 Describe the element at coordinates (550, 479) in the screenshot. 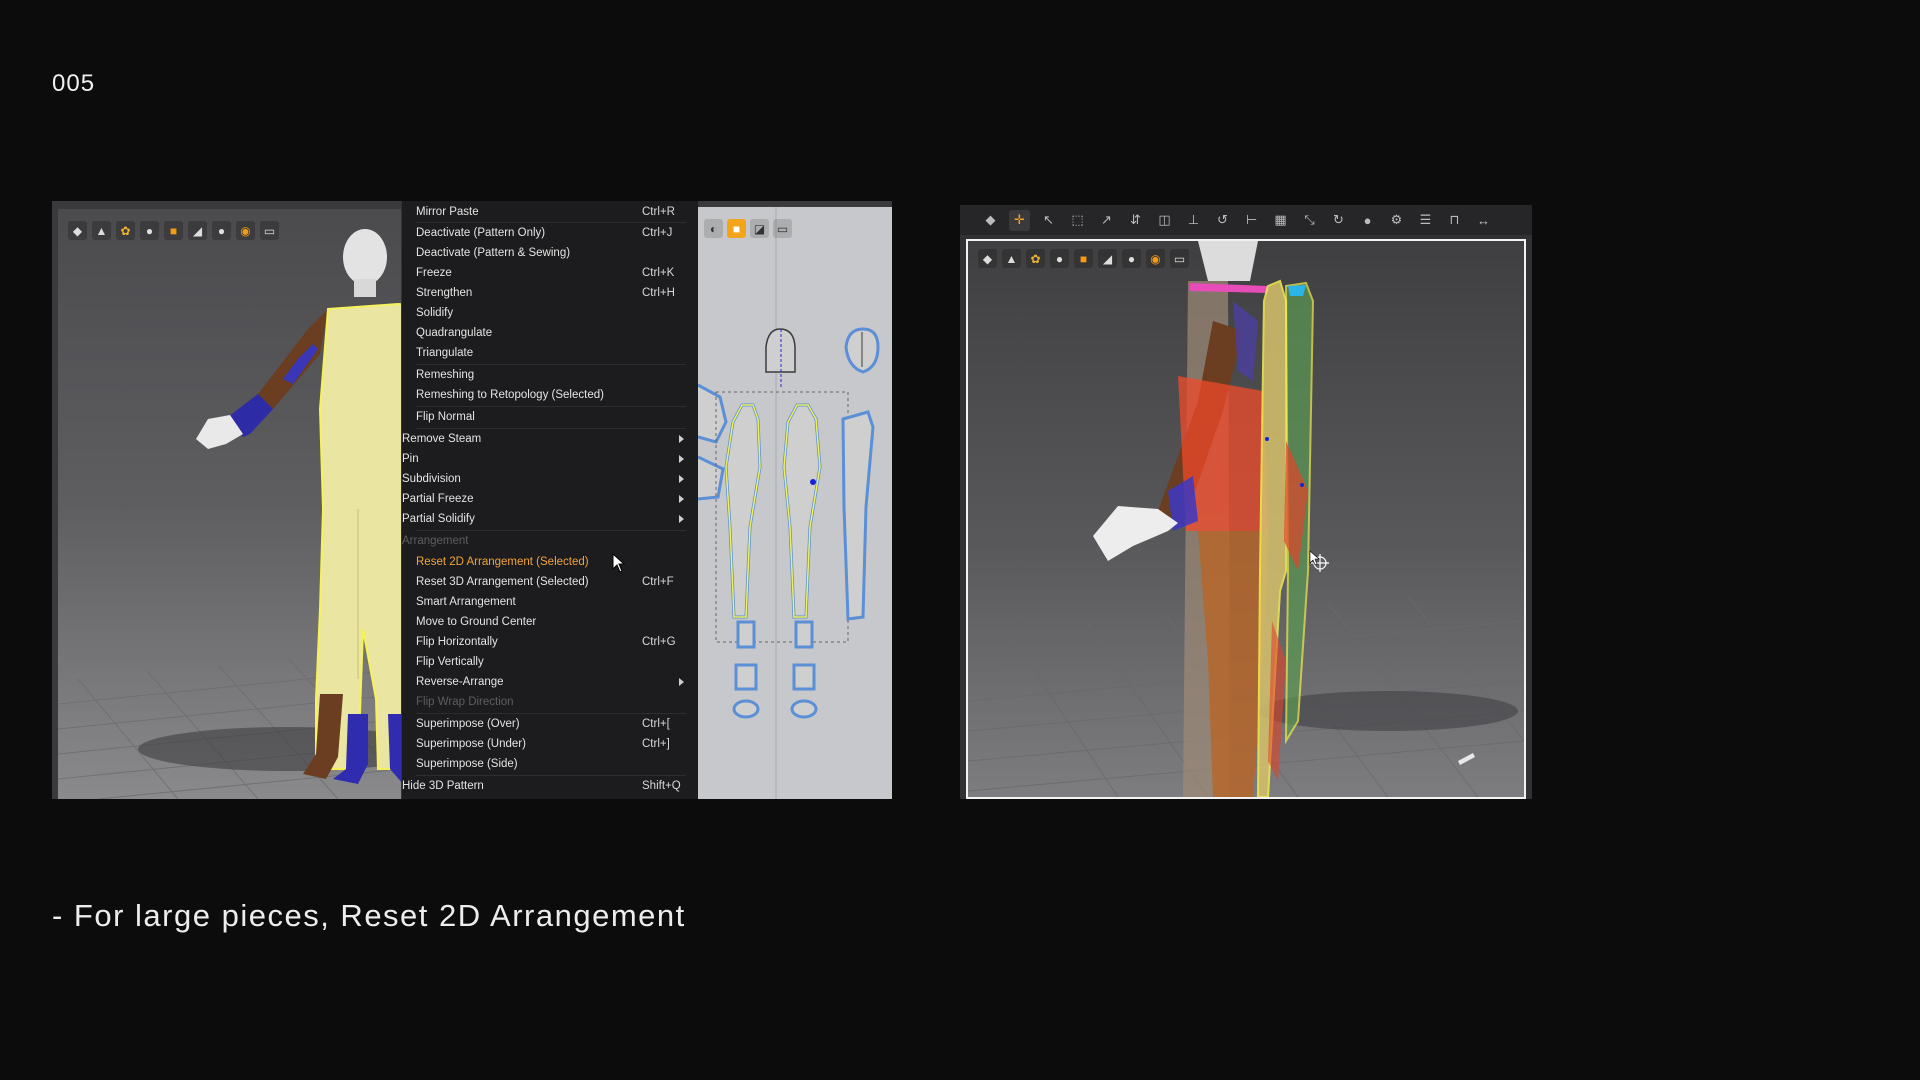

I see `menu-item-subdivision: Subdivision` at that location.